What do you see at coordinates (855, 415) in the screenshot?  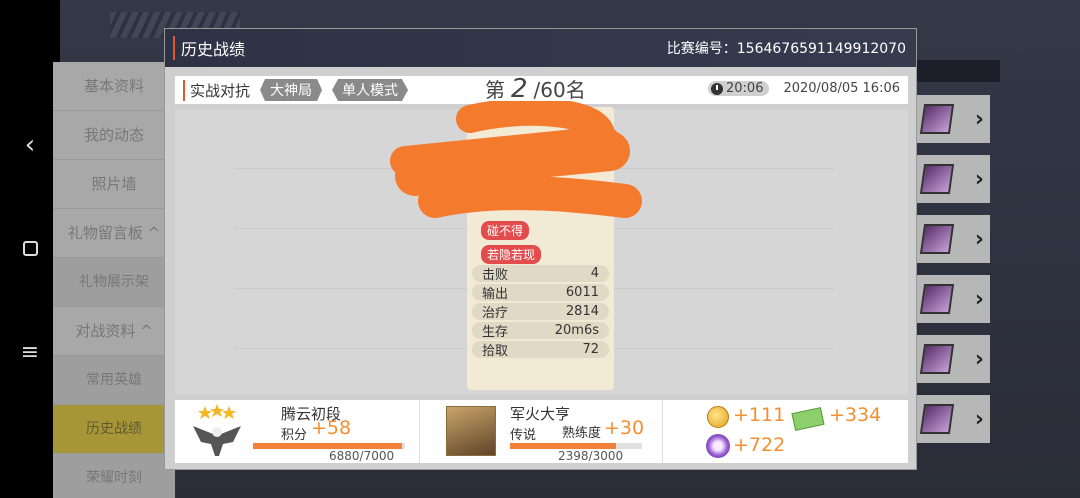 I see `ticket-reward: +334` at bounding box center [855, 415].